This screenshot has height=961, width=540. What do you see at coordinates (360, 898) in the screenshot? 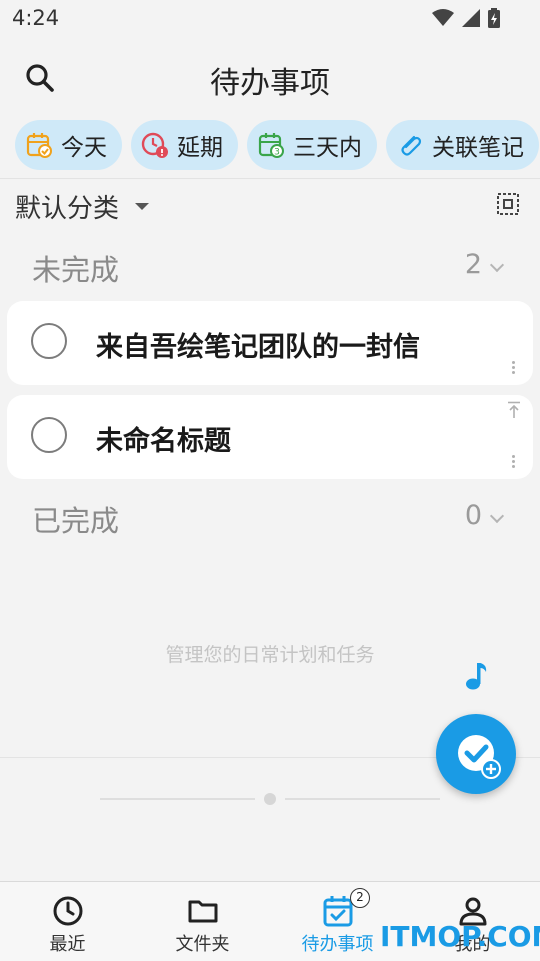
I see `nav-badge: 2` at bounding box center [360, 898].